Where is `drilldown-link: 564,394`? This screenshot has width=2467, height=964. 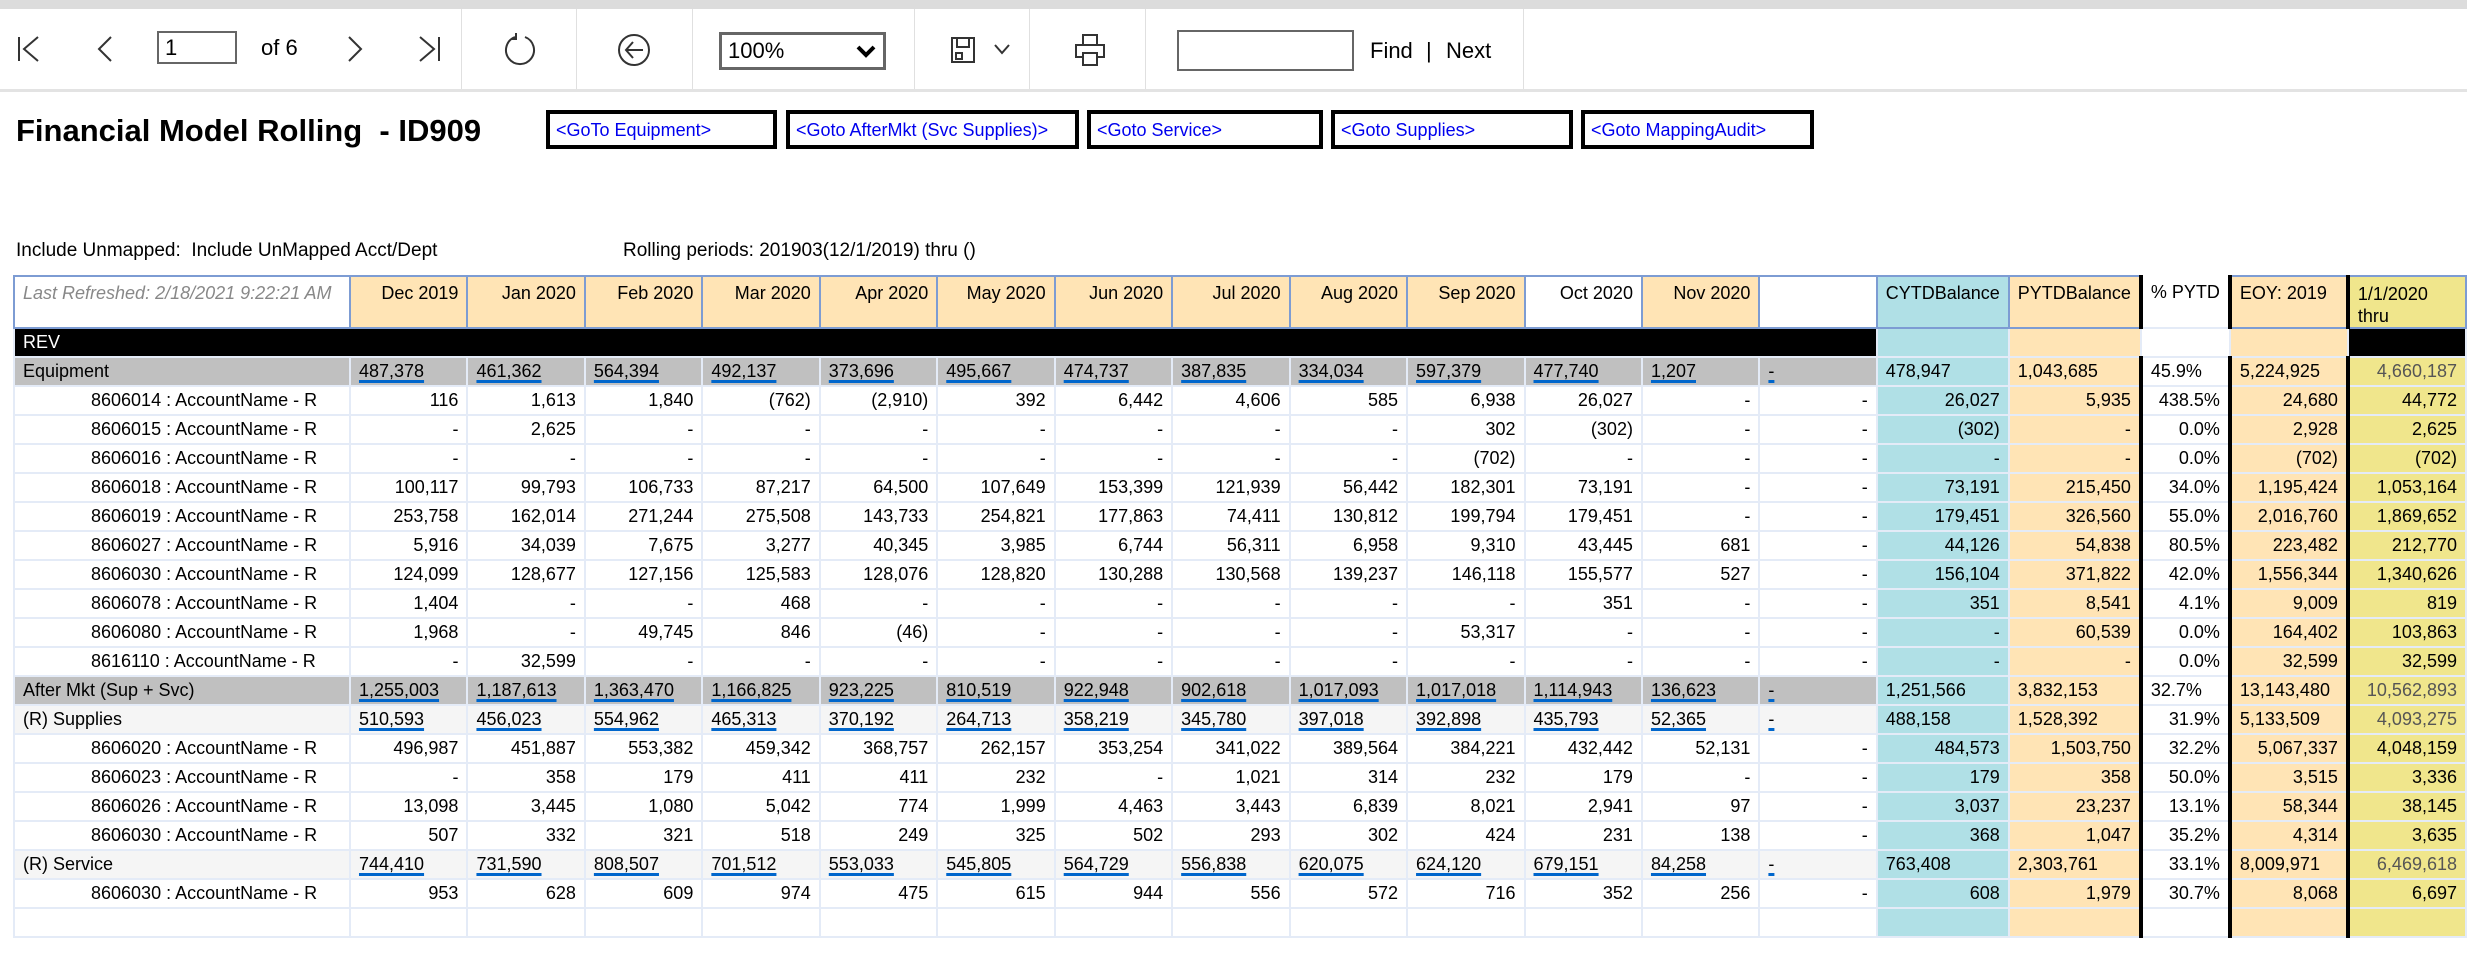 drilldown-link: 564,394 is located at coordinates (626, 371).